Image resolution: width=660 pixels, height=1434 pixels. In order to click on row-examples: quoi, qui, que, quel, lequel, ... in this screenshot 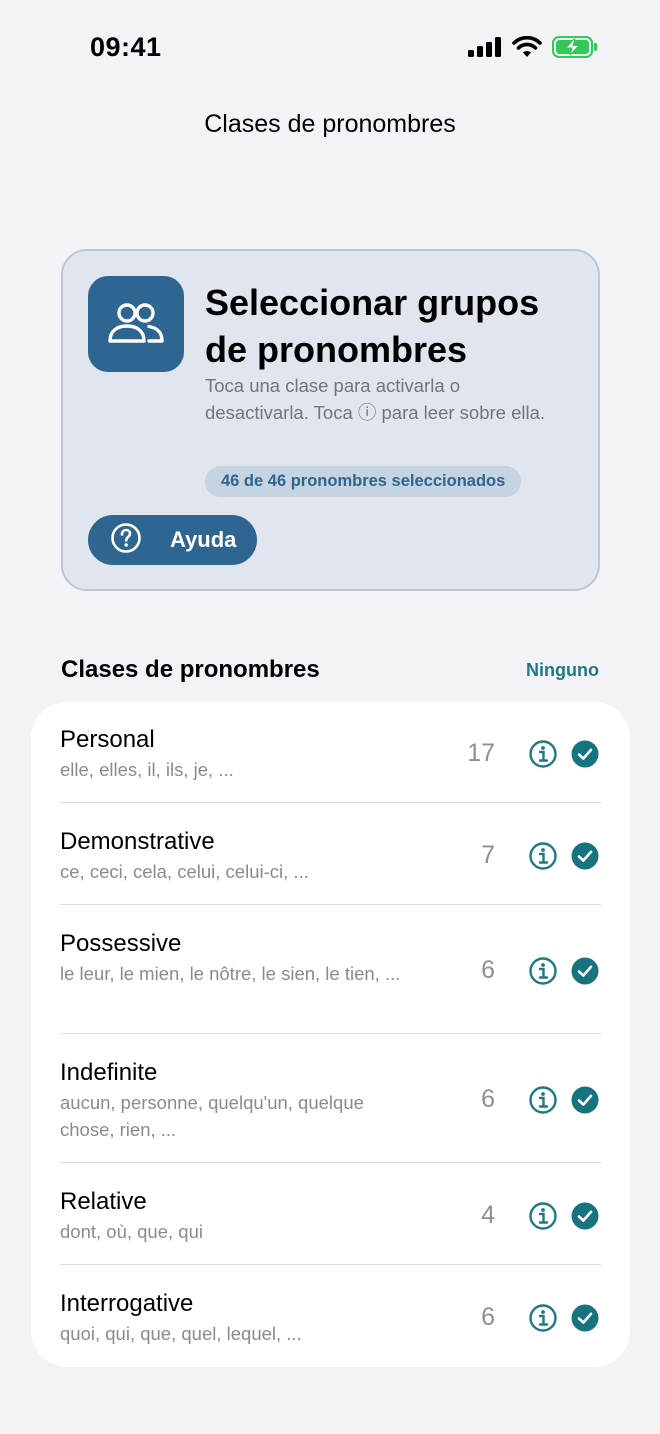, I will do `click(181, 1333)`.